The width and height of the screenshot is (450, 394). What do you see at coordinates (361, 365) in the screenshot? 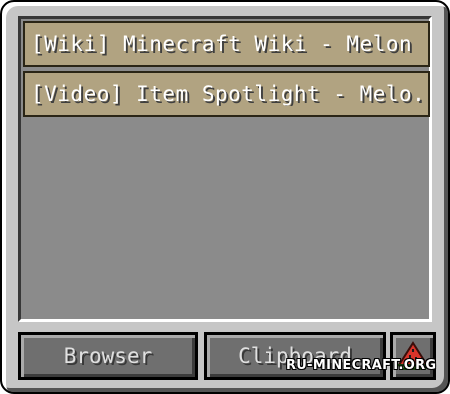
I see `site-watermark: RU-MINECRAFT.ORG` at bounding box center [361, 365].